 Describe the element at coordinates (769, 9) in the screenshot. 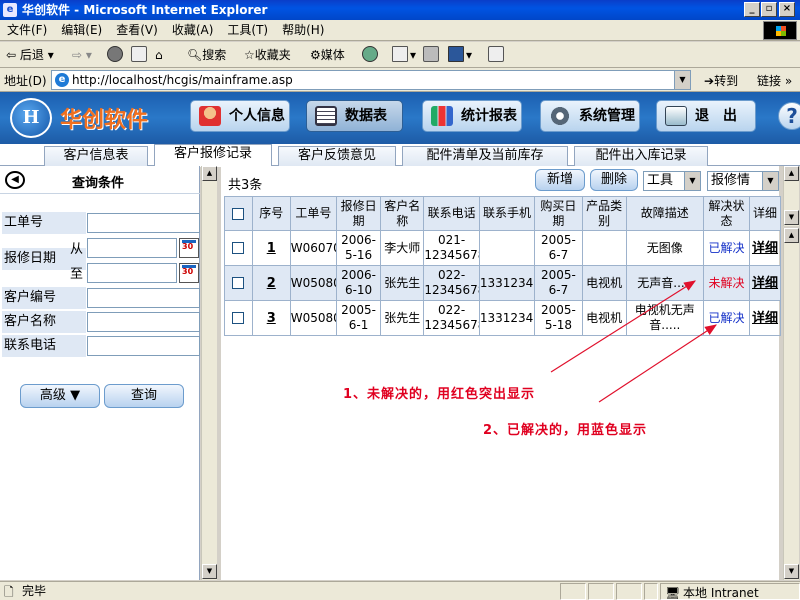

I see `maximize-button: ▫` at that location.